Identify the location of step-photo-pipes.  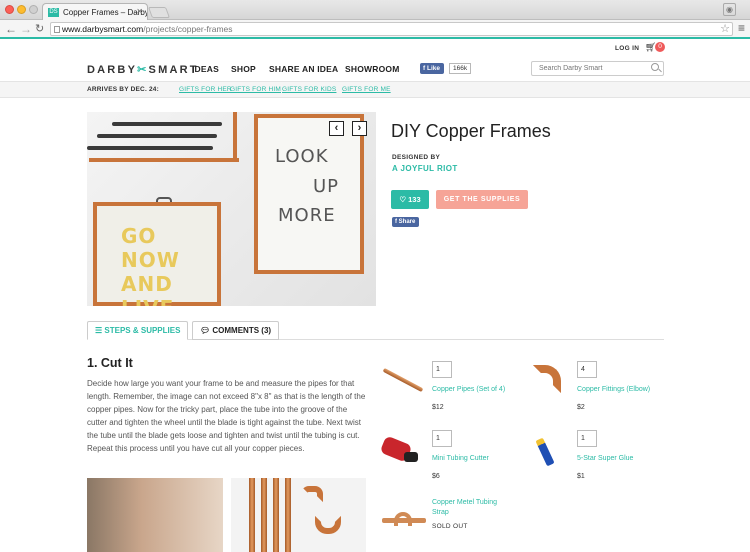
(298, 515).